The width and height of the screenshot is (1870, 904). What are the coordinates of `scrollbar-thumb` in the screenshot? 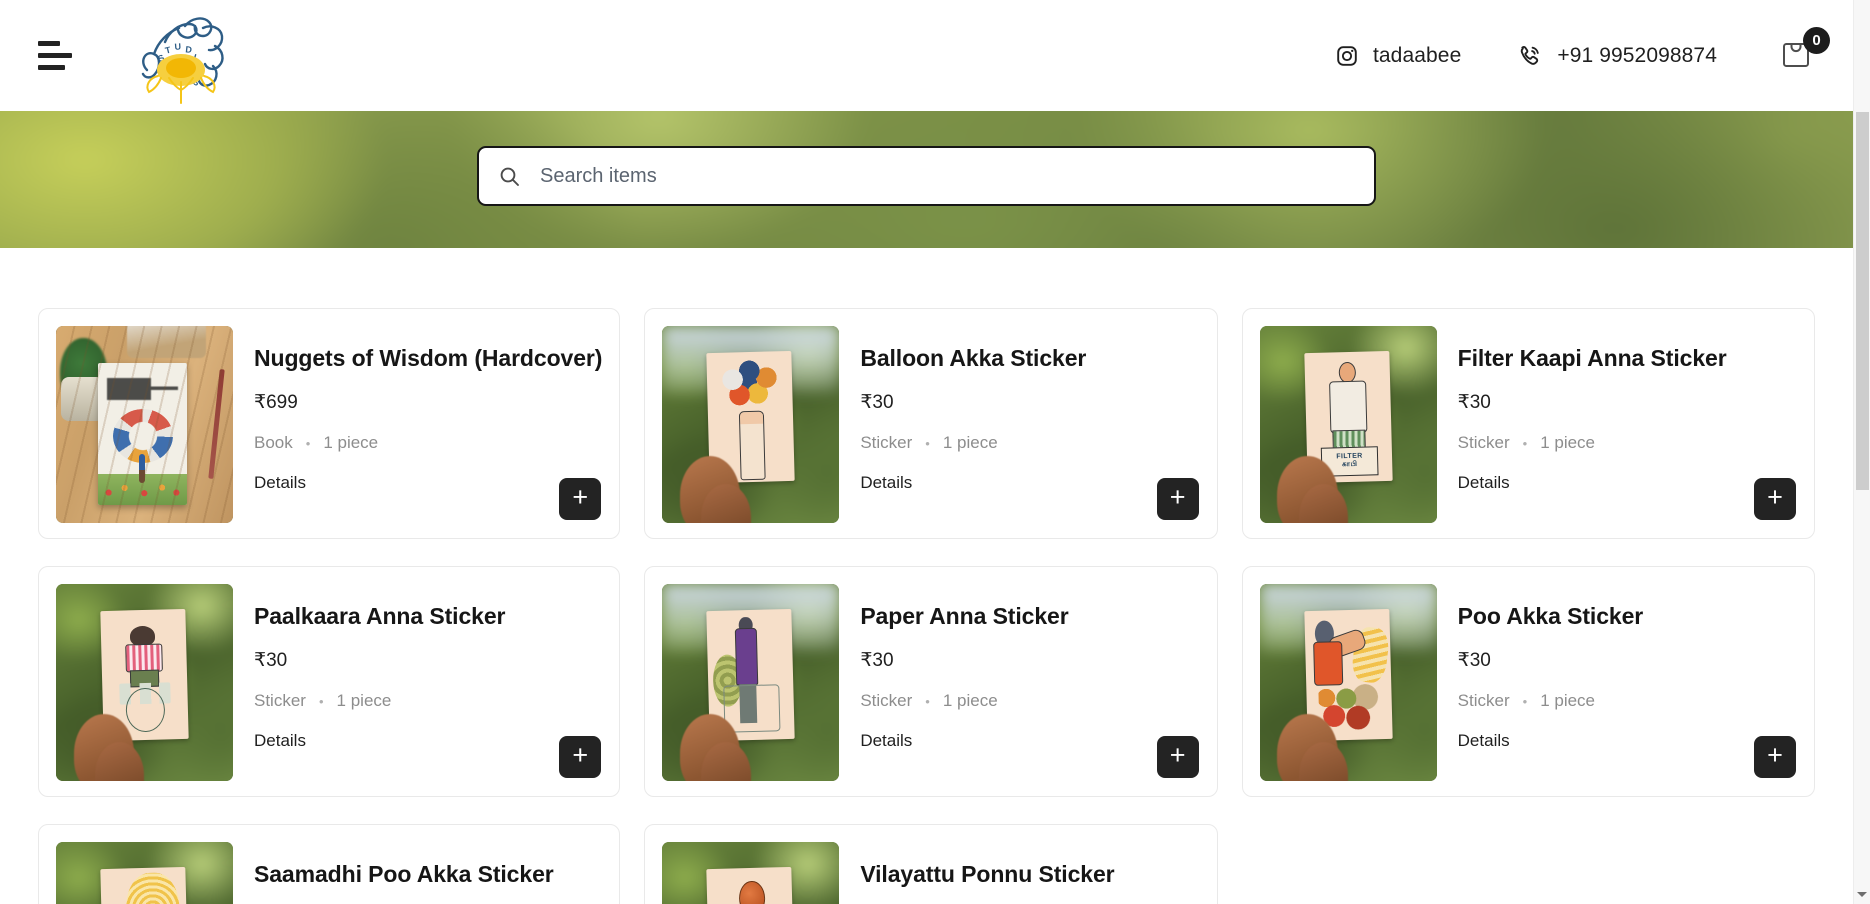 It's located at (1862, 301).